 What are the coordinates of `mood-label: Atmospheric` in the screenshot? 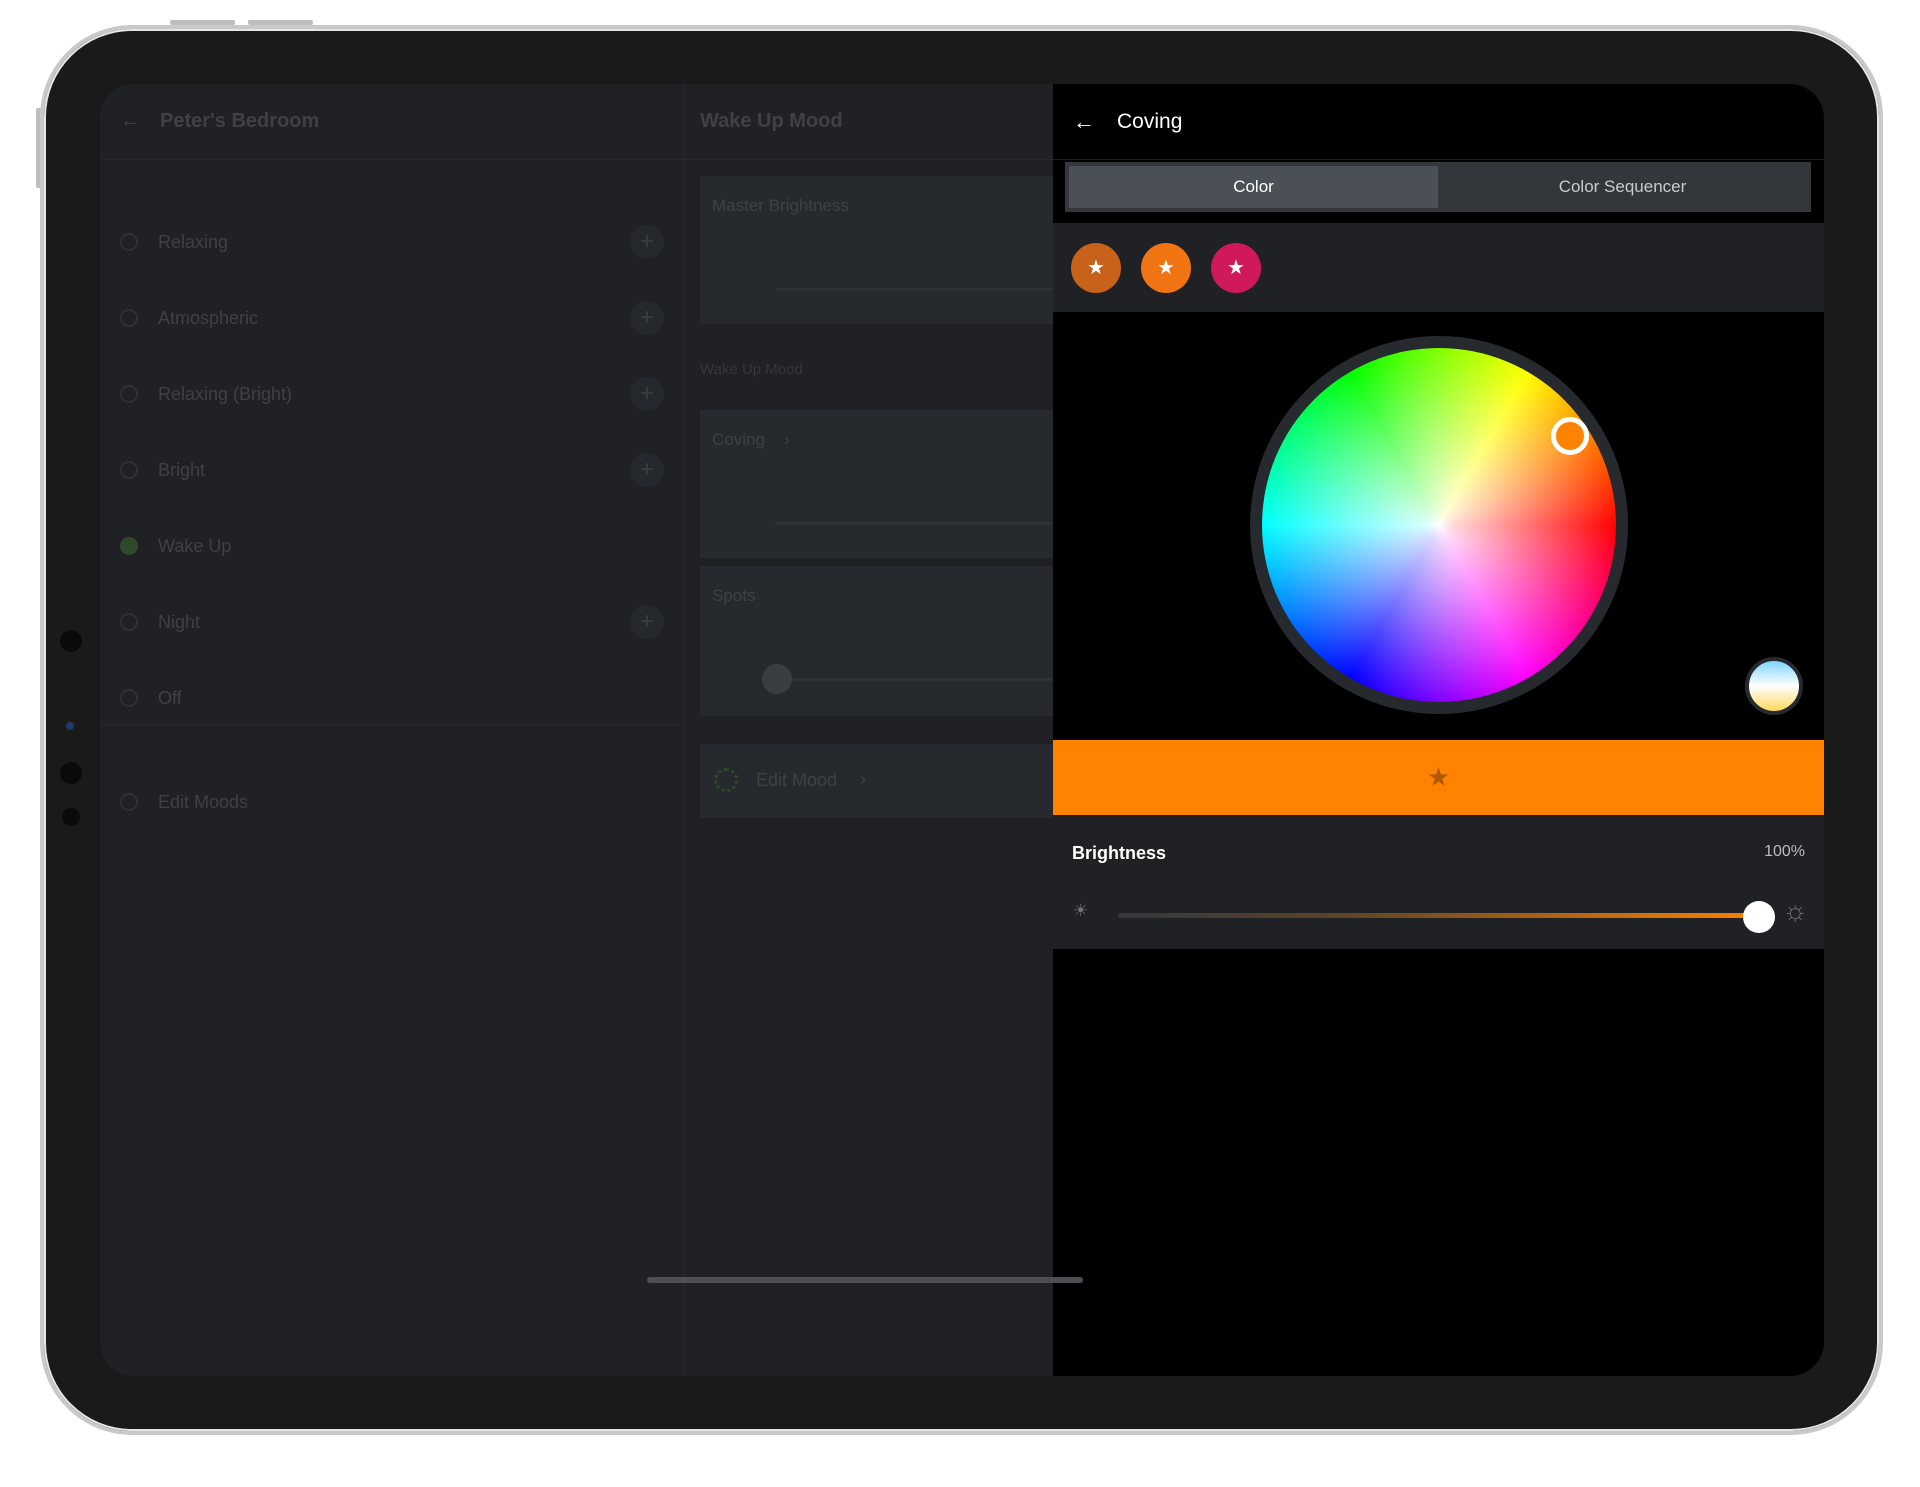 It's located at (208, 317).